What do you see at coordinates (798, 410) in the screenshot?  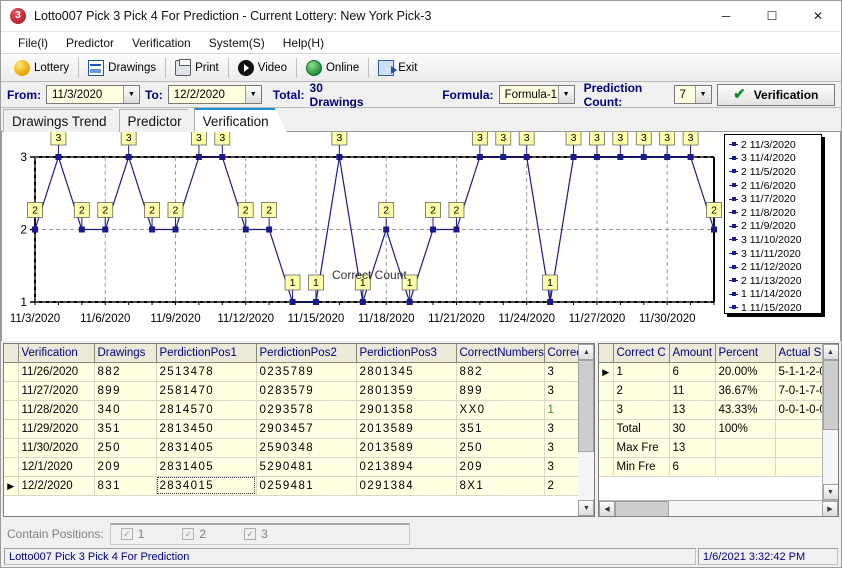 I see `table-cell: 0-0-1-0-0-5` at bounding box center [798, 410].